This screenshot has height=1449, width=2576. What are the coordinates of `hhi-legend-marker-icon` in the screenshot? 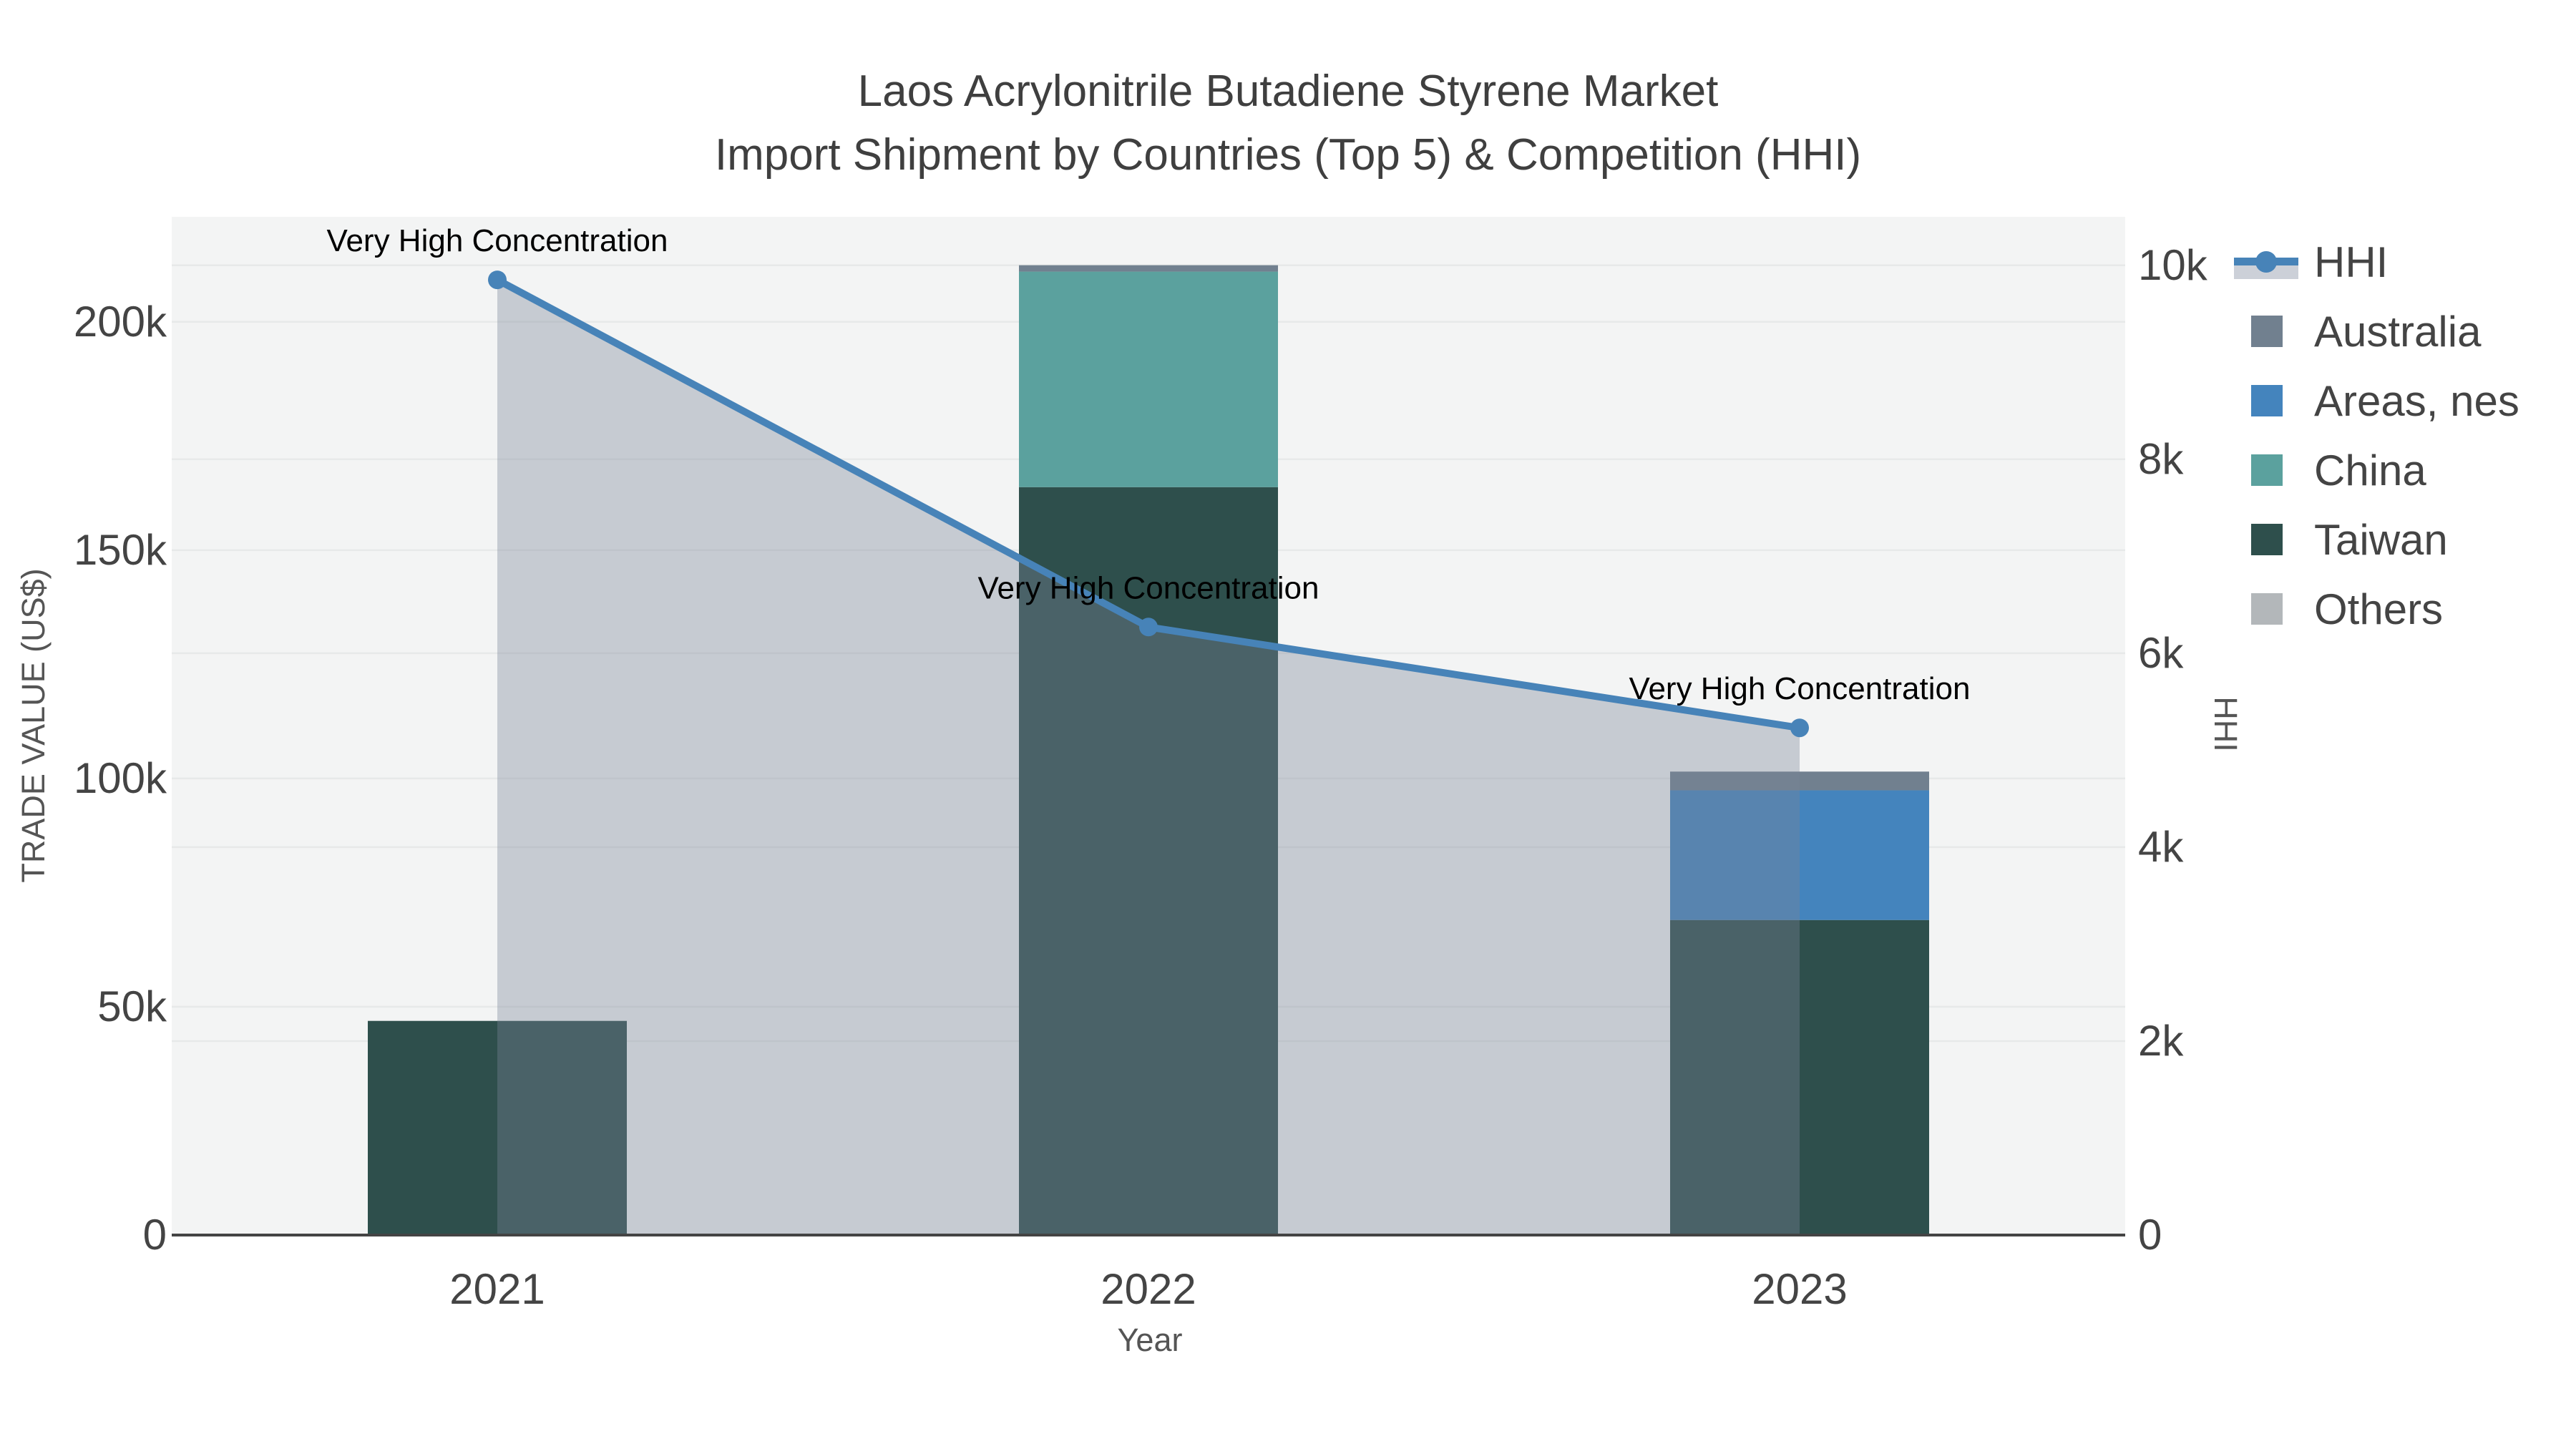 It's located at (2266, 262).